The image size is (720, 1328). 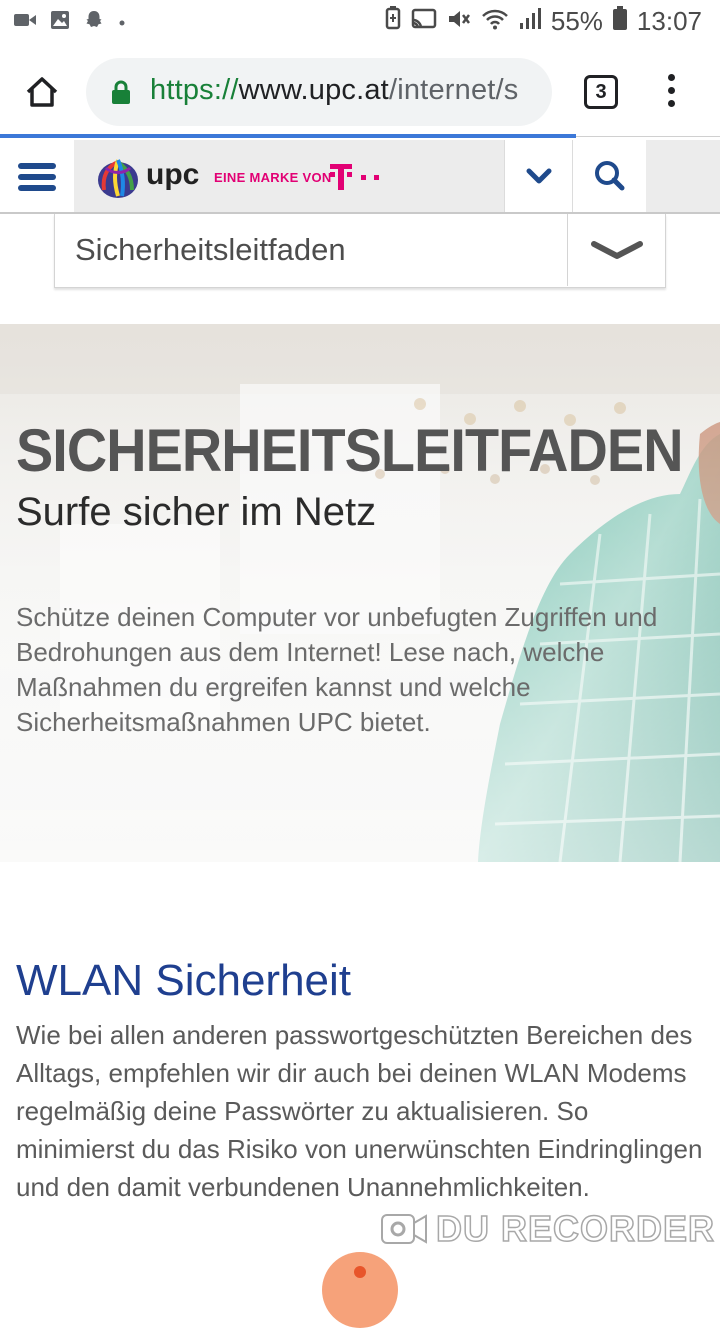 I want to click on url-scheme: https://, so click(x=194, y=90).